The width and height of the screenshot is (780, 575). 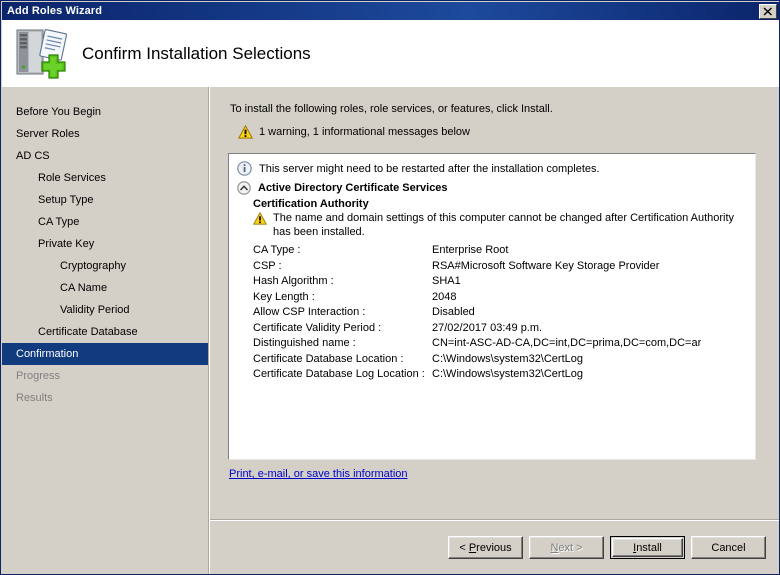 I want to click on sidebar-item-before-you-begin: Before You Begin, so click(x=105, y=112).